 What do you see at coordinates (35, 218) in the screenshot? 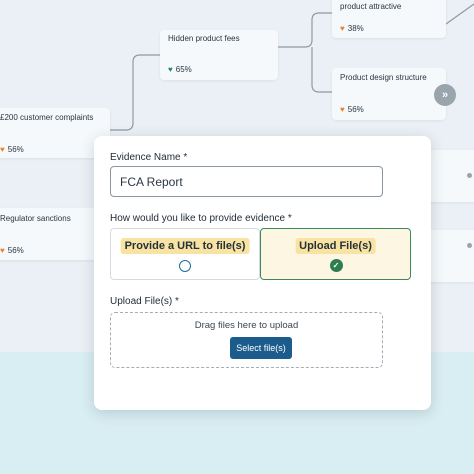
I see `node-title: Regulator sanctions` at bounding box center [35, 218].